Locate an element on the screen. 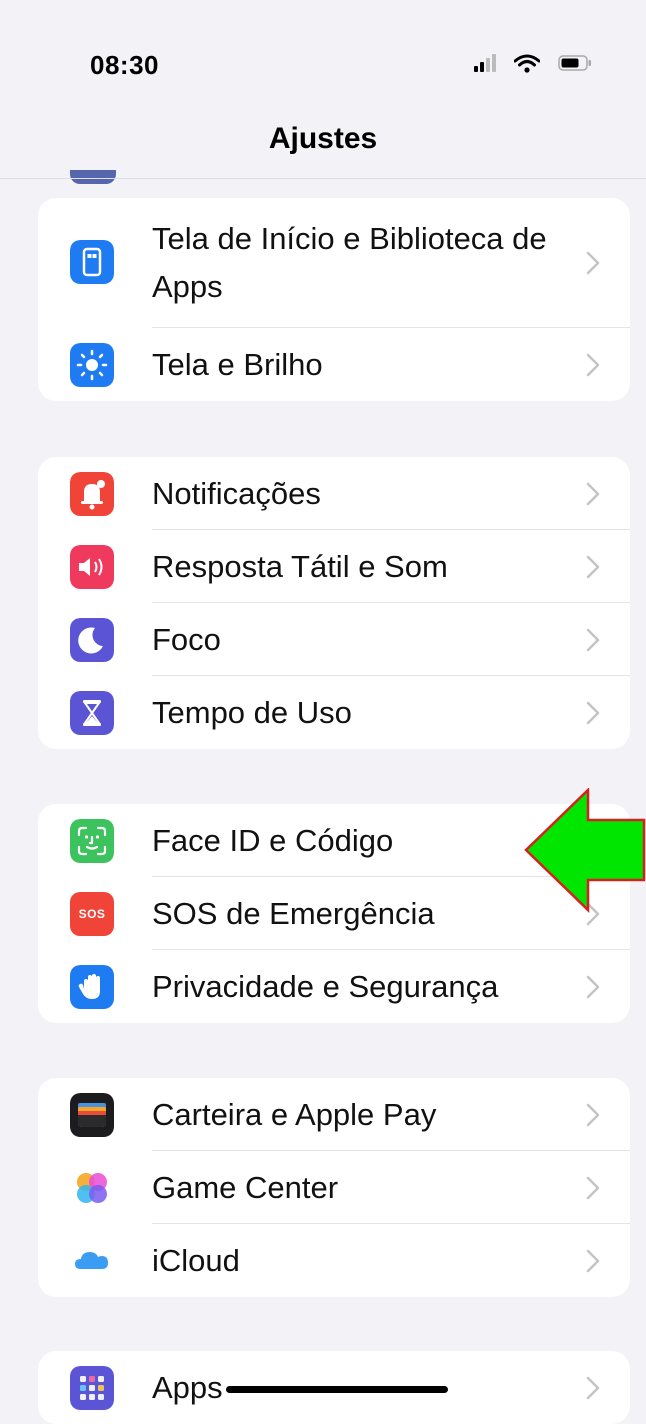 Image resolution: width=646 pixels, height=1424 pixels. signal-icon is located at coordinates (489, 63).